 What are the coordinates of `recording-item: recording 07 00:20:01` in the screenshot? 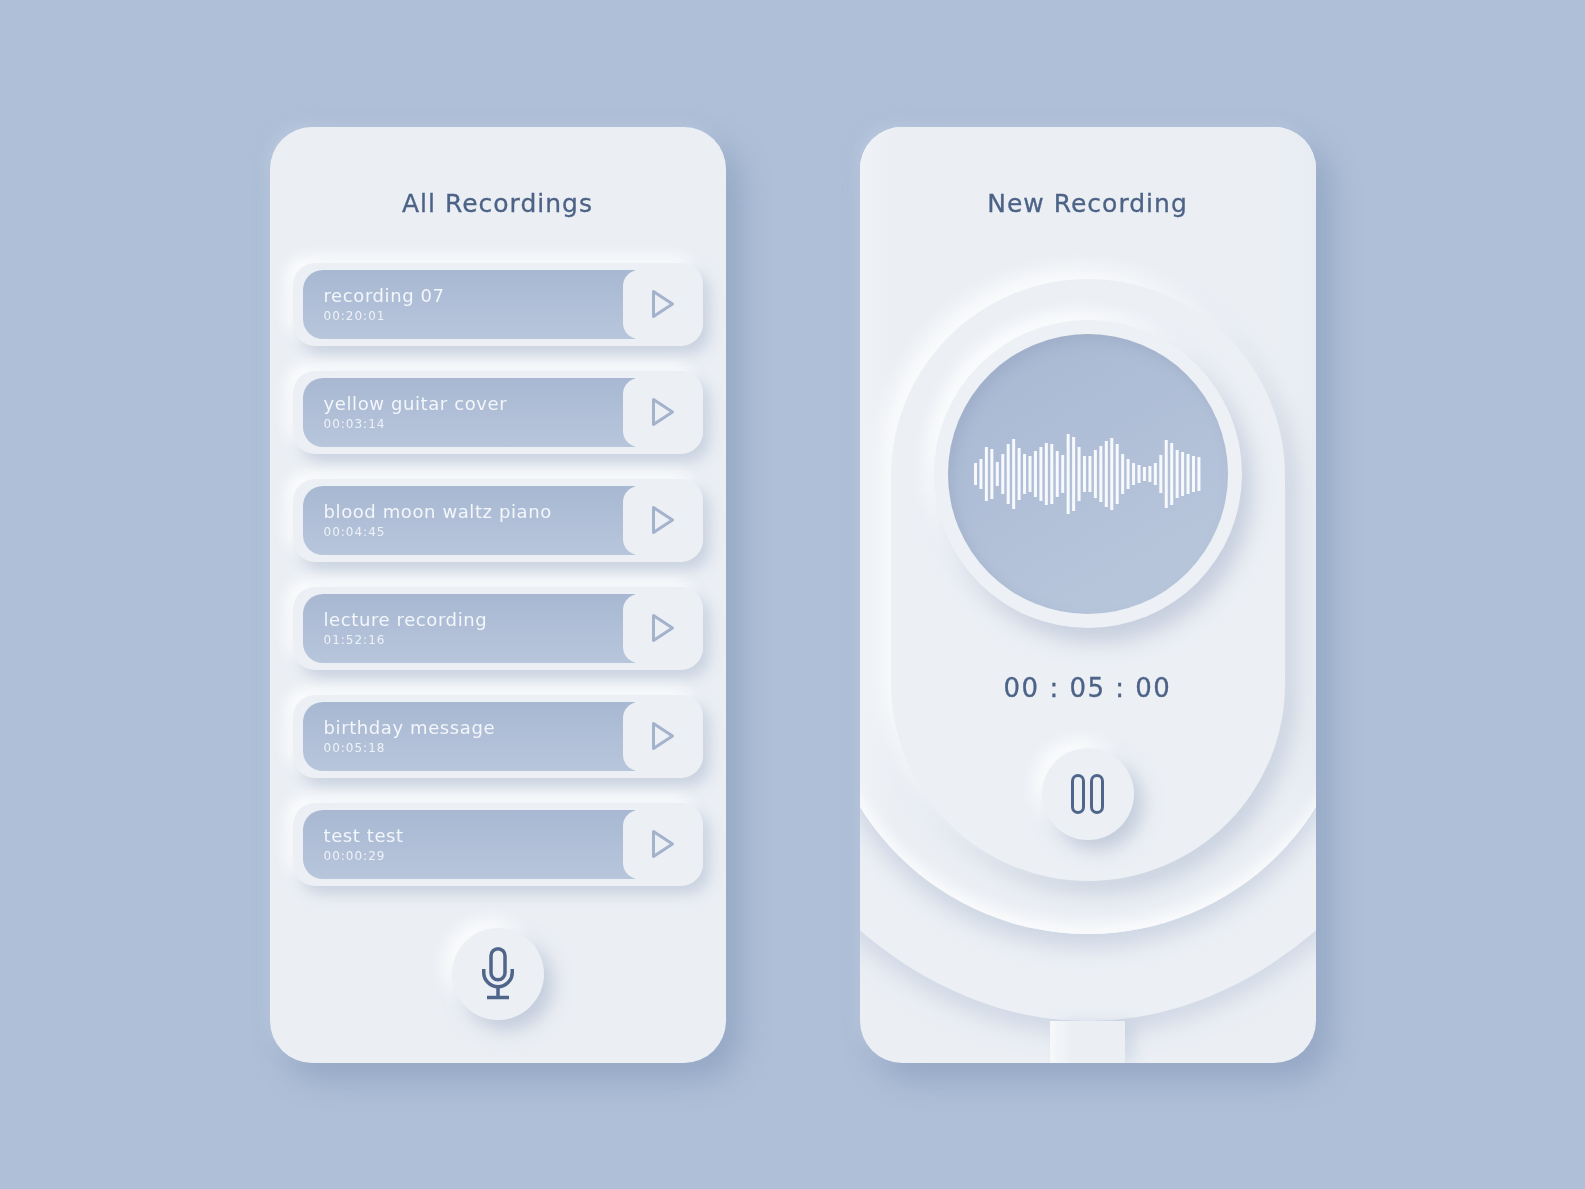 It's located at (497, 304).